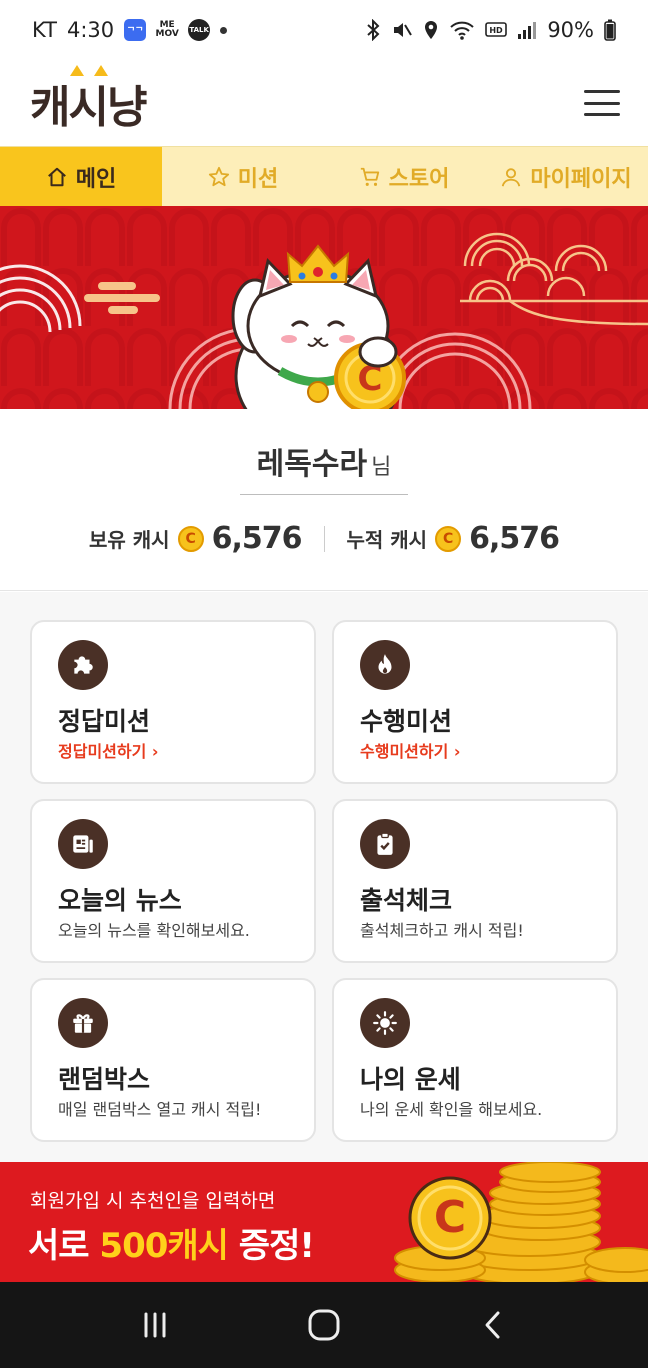 Image resolution: width=648 pixels, height=1368 pixels. I want to click on system-navigation-bar, so click(324, 1325).